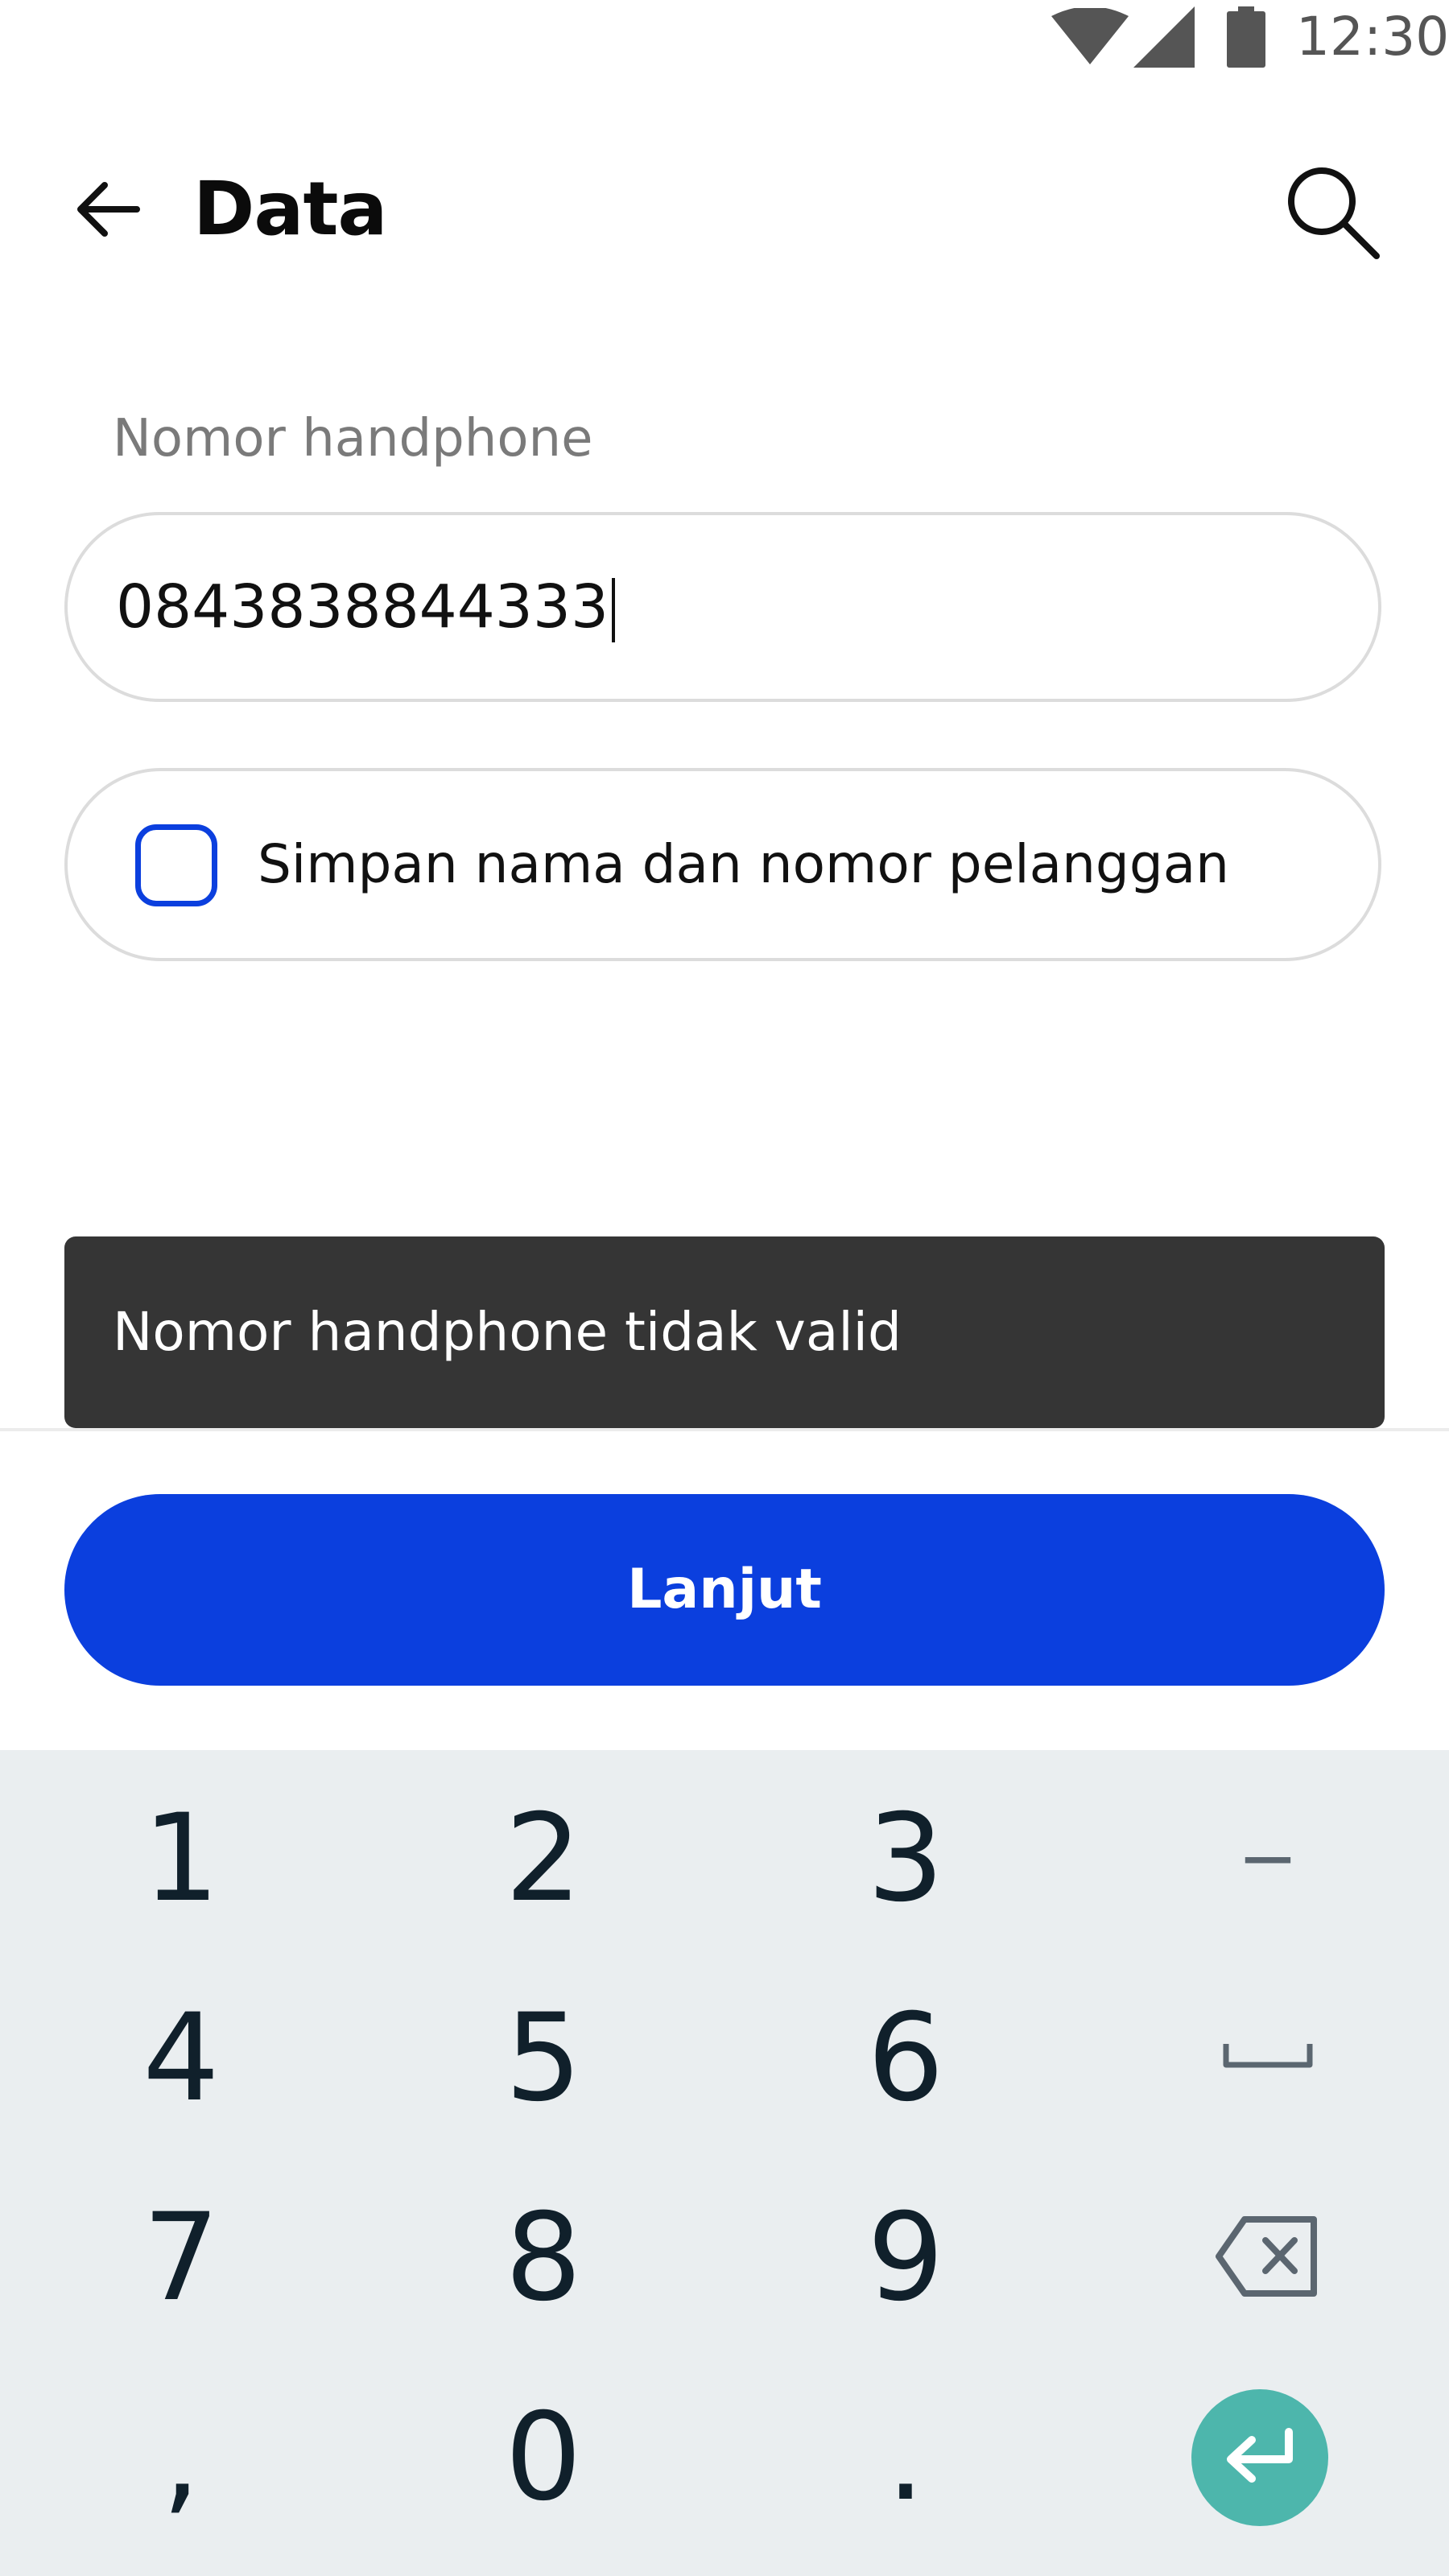 This screenshot has width=1449, height=2576. I want to click on backspace-icon, so click(1268, 2258).